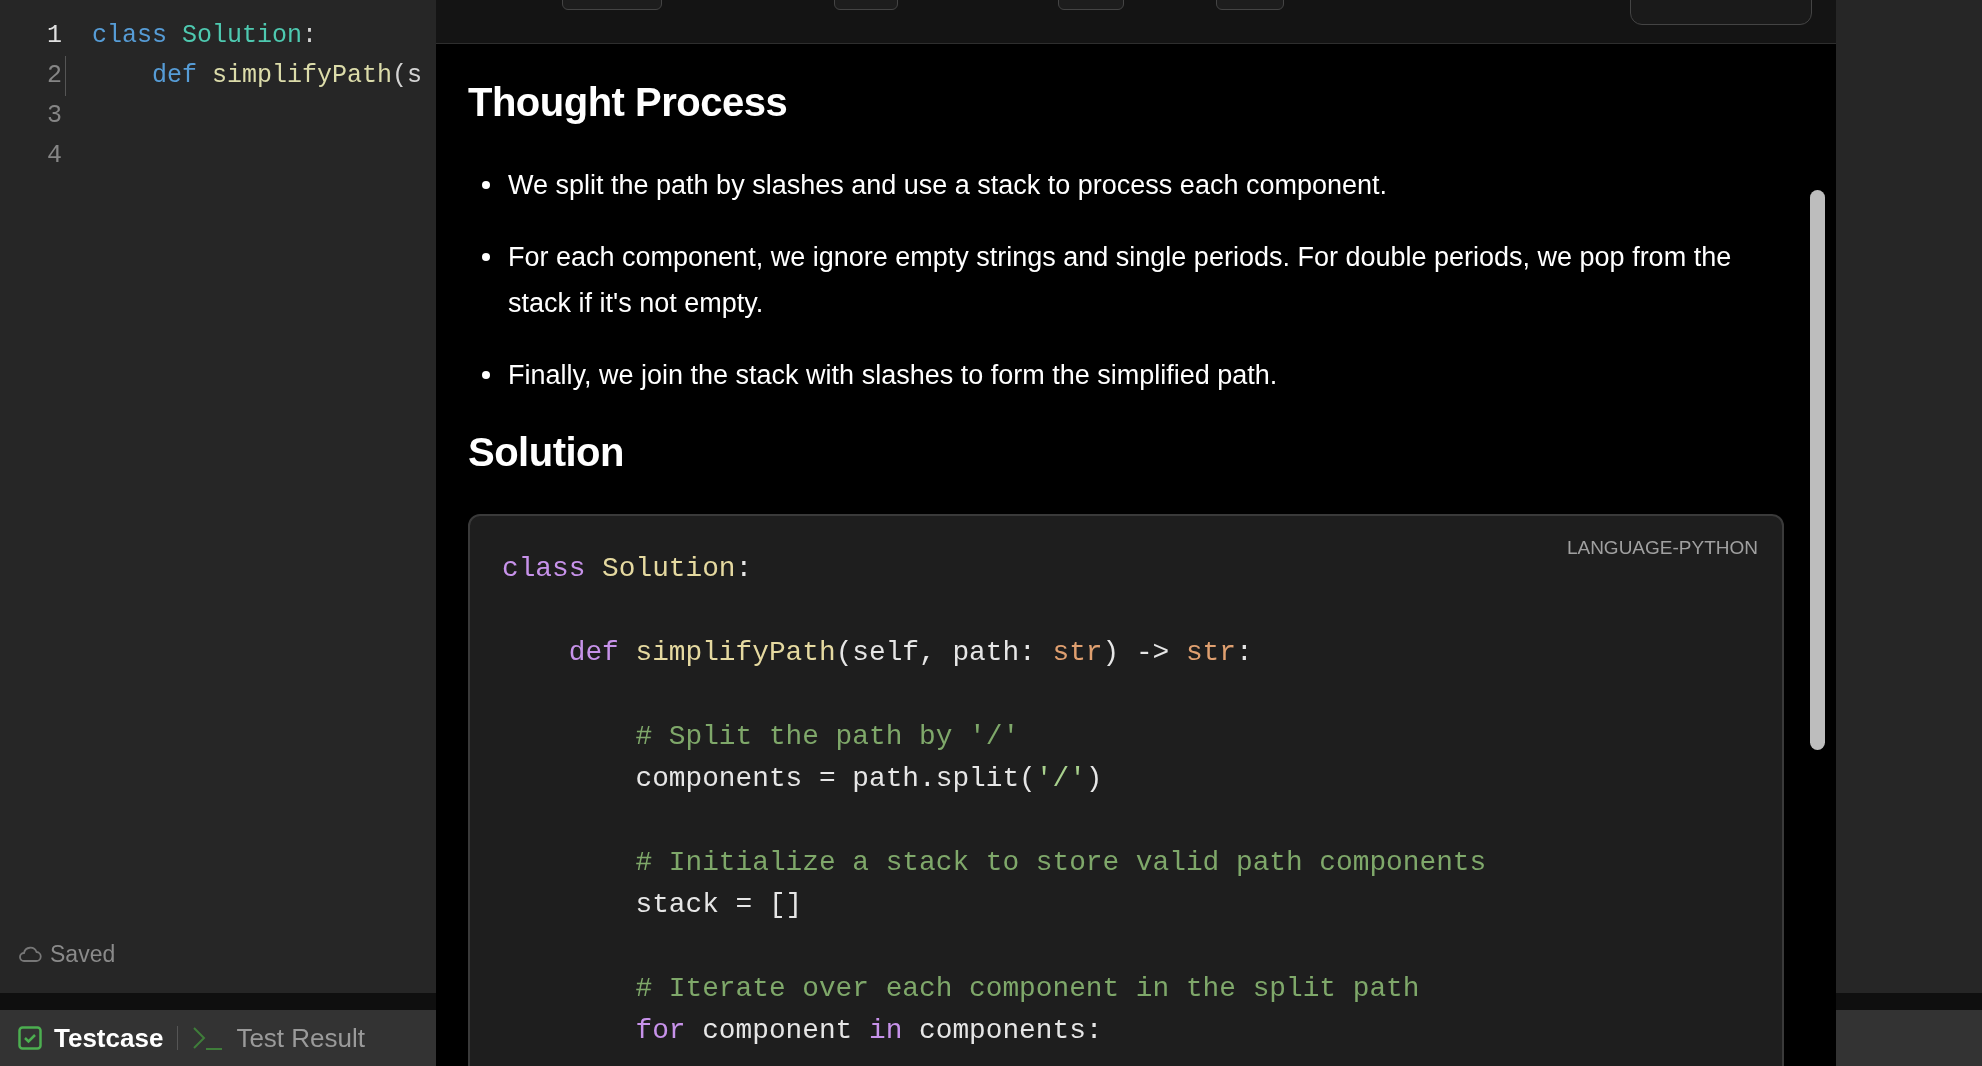  I want to click on line-number: 1, so click(54, 36).